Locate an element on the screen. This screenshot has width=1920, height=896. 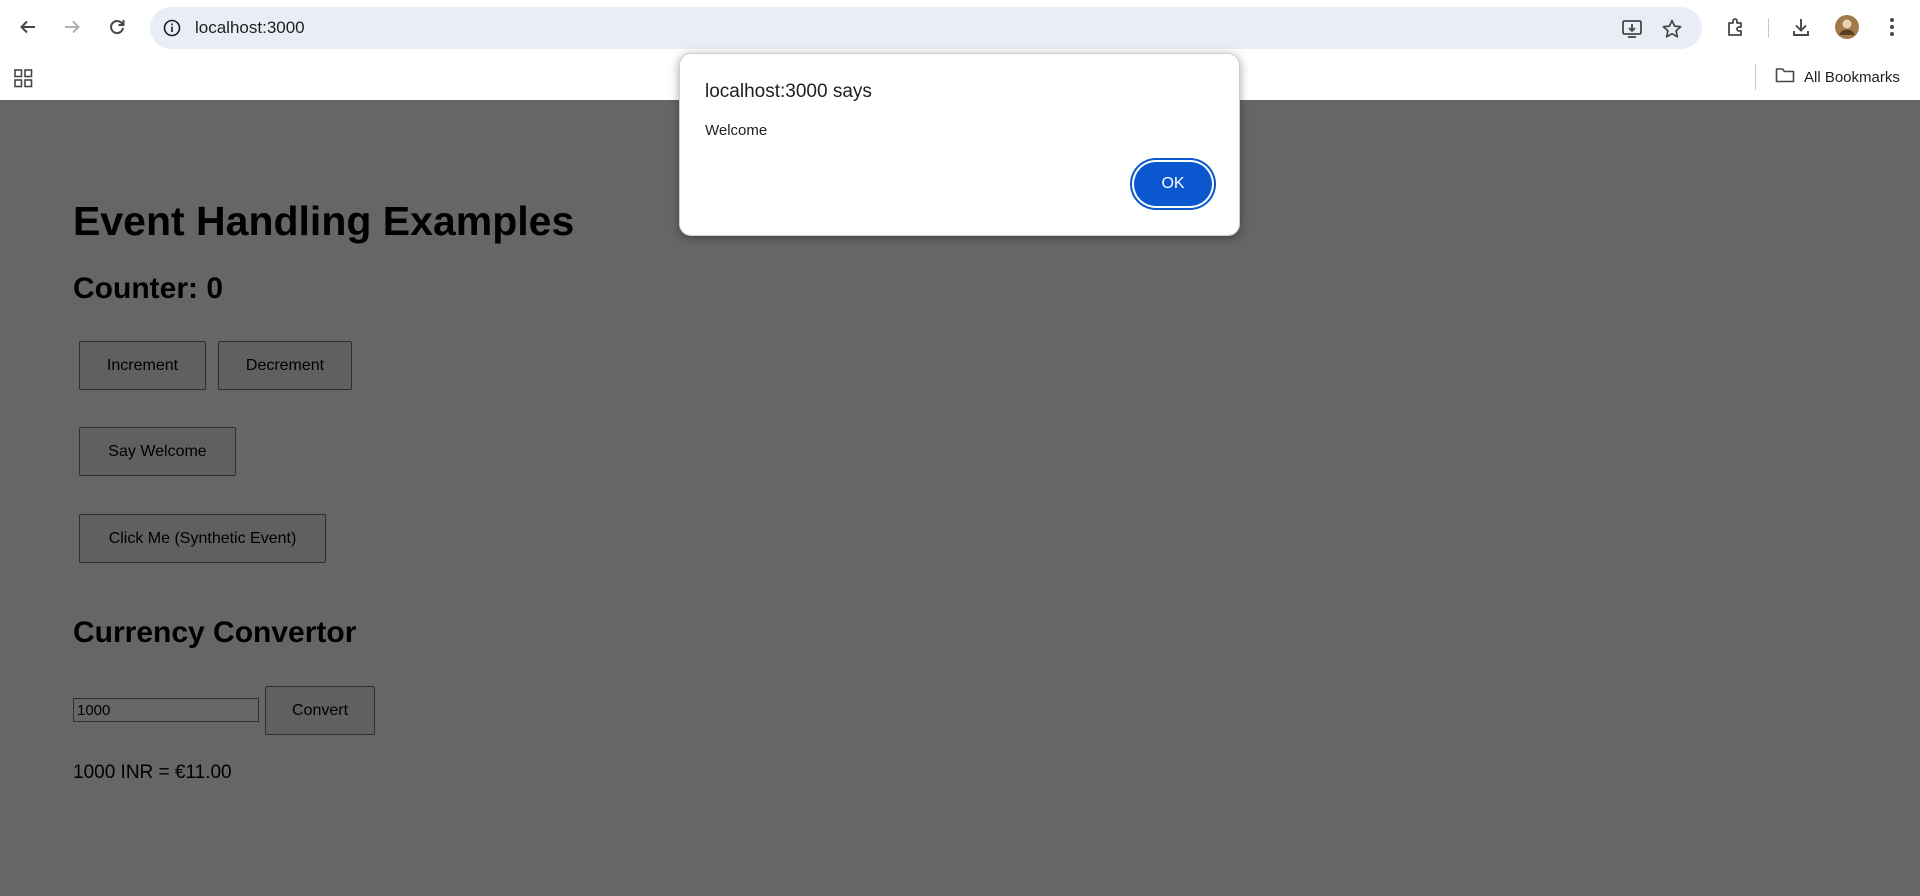
forward-arrow-icon is located at coordinates (72, 27).